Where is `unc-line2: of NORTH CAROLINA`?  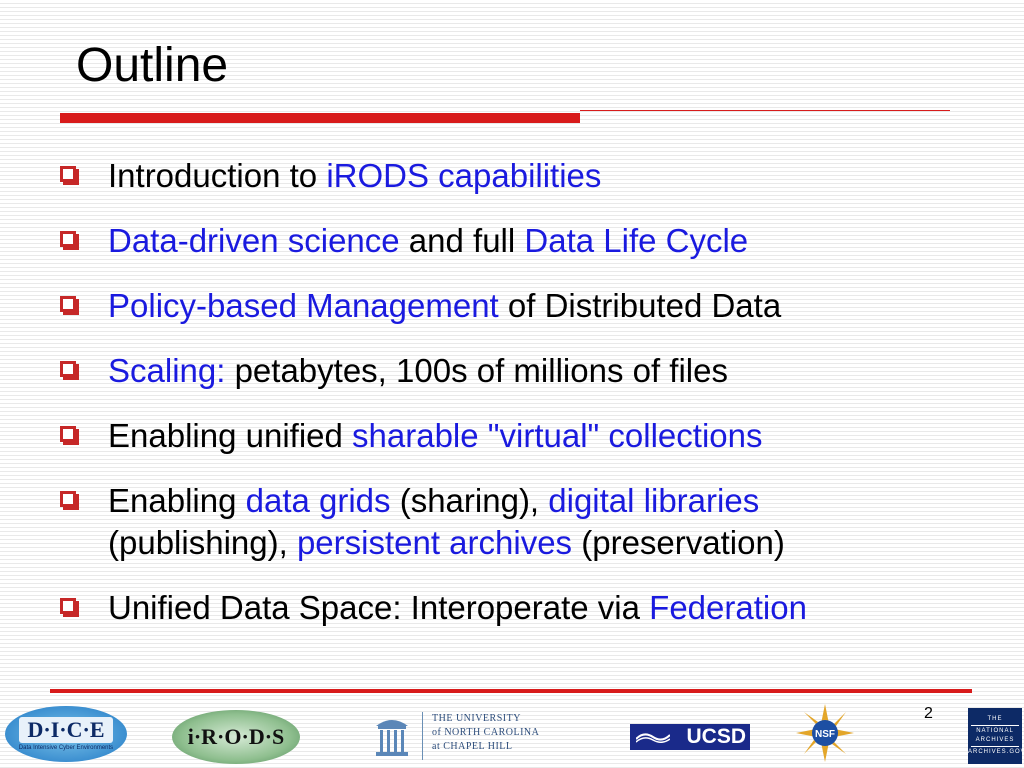
unc-line2: of NORTH CAROLINA is located at coordinates (486, 732).